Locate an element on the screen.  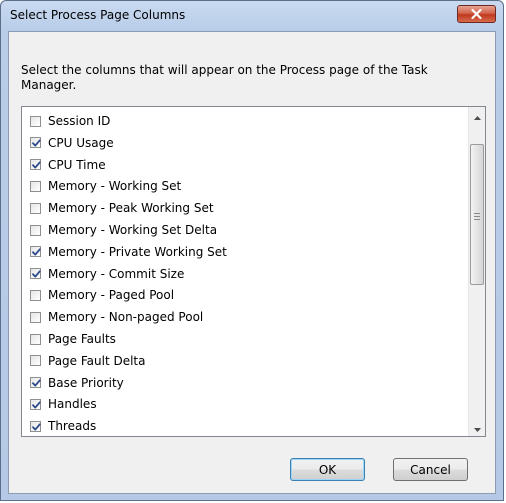
column-option-label: Memory - Working Set Delta is located at coordinates (133, 230).